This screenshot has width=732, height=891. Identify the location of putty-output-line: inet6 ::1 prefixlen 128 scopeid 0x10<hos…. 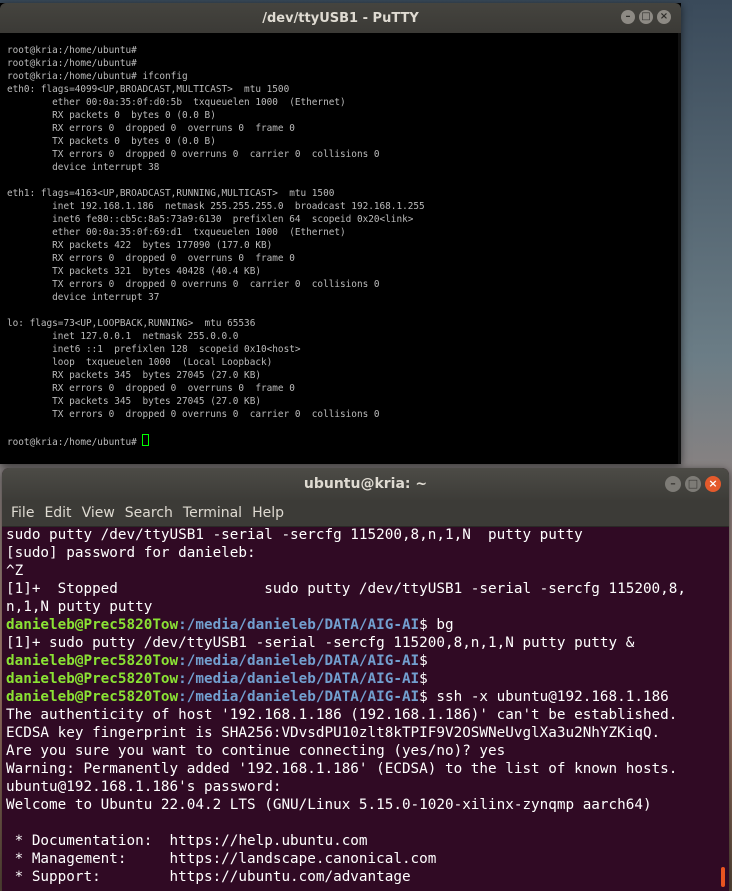
(154, 349).